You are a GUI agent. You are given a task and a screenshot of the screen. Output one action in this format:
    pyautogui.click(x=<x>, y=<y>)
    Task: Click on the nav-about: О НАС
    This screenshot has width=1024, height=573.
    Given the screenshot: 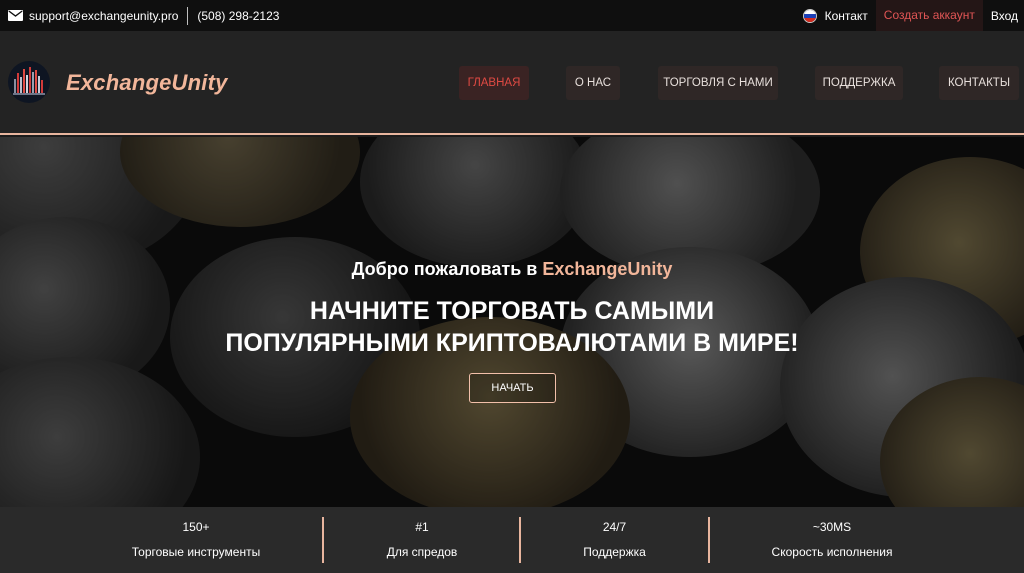 What is the action you would take?
    pyautogui.click(x=593, y=83)
    